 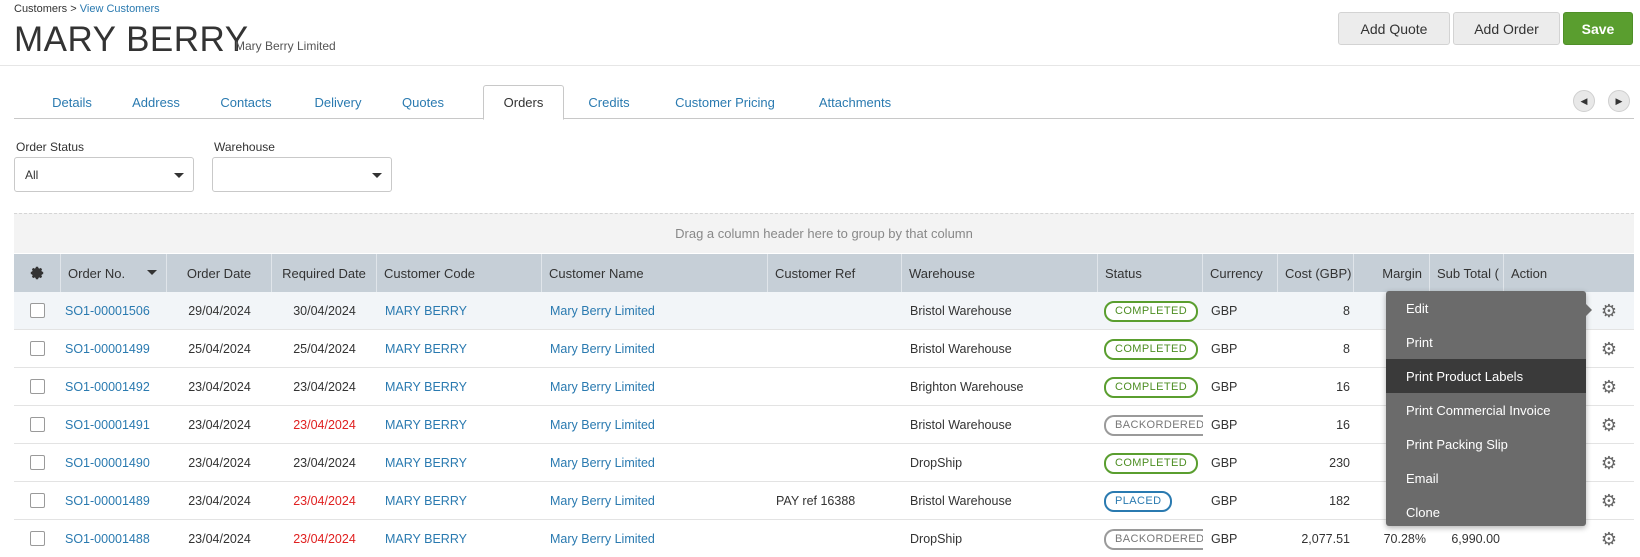 What do you see at coordinates (835, 273) in the screenshot?
I see `column-header-customer-ref: Customer Ref` at bounding box center [835, 273].